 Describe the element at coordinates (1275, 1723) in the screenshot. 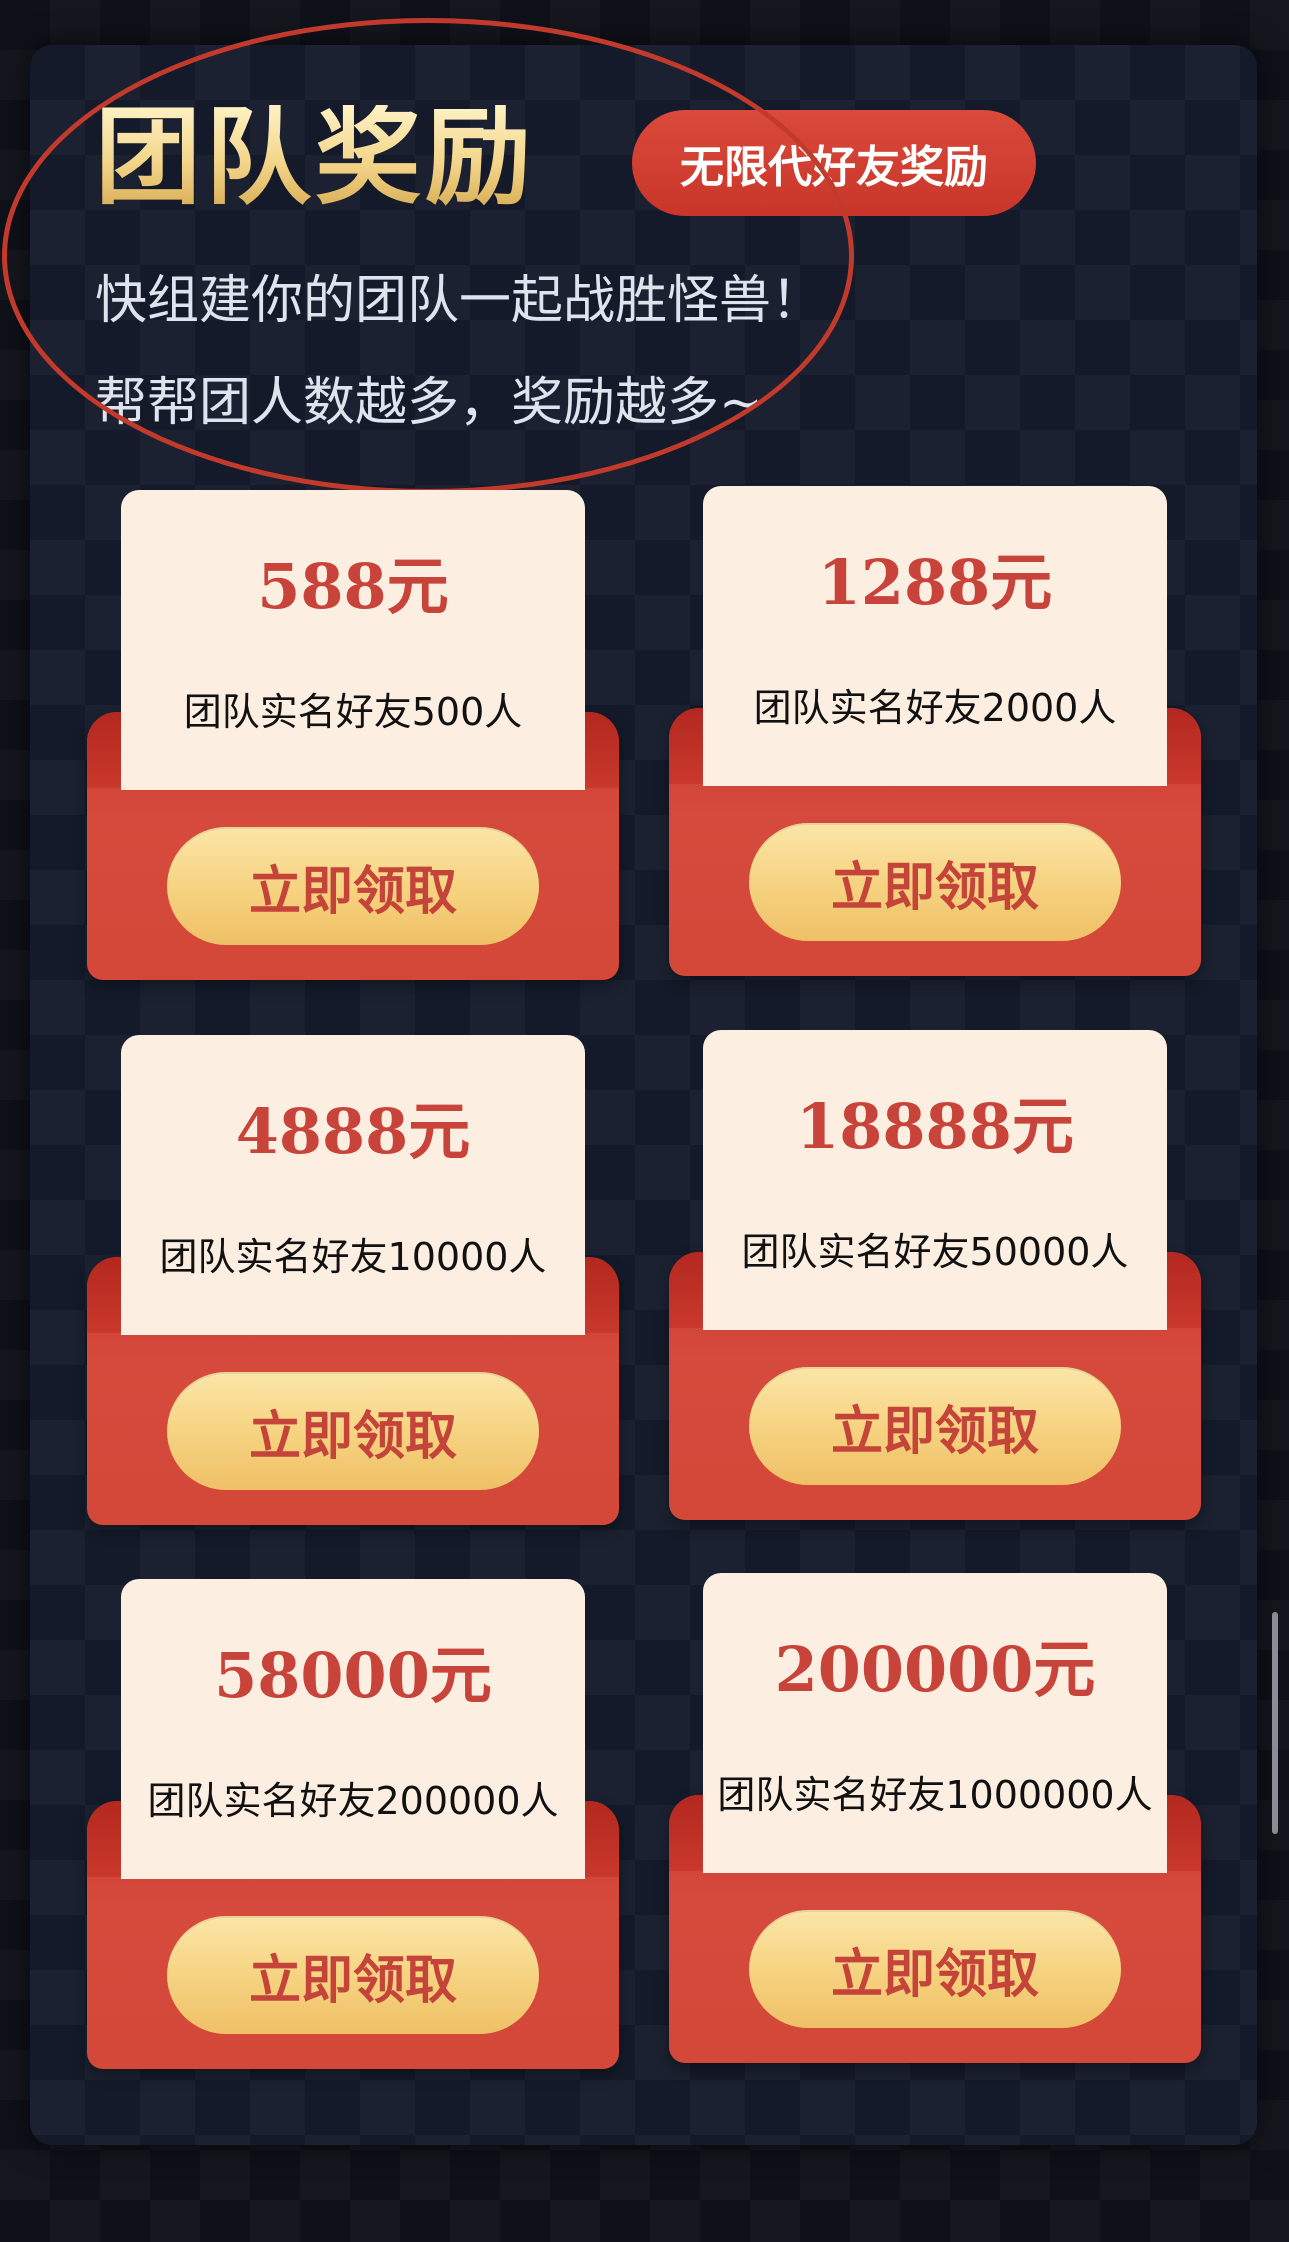

I see `vertical-scrollbar` at that location.